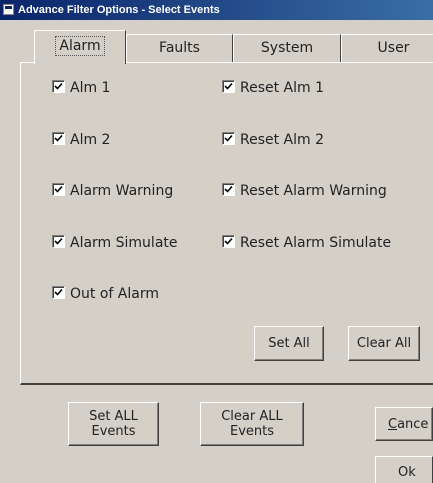  I want to click on checkbox-reset-alarm-simulate: Reset Alarm Simulate, so click(306, 243).